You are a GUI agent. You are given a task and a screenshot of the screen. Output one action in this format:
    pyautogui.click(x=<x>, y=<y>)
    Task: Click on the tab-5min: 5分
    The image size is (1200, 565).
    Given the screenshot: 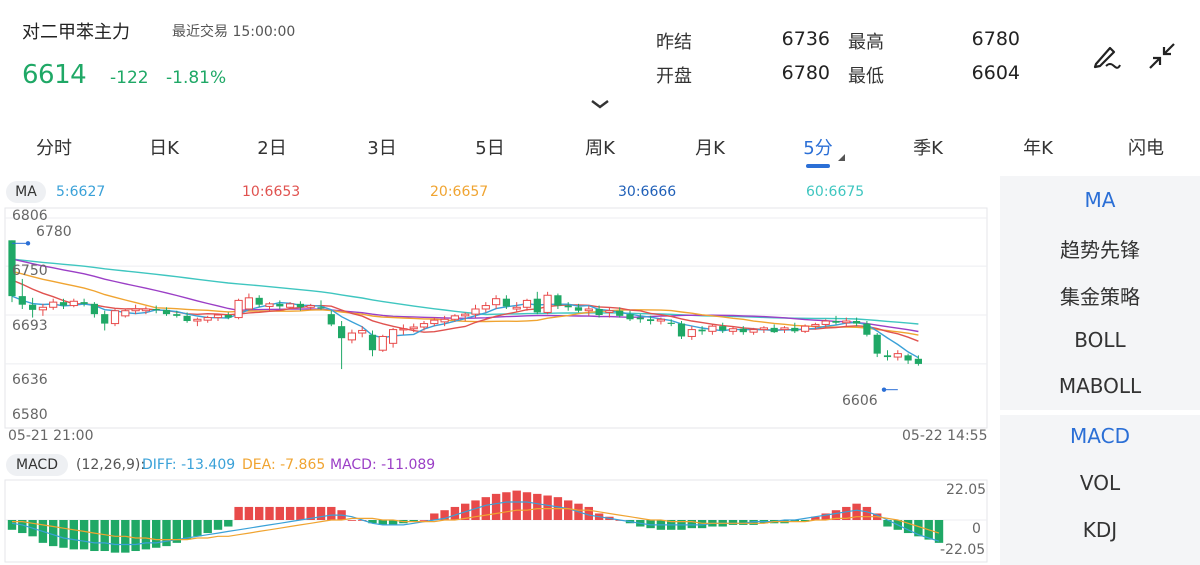 What is the action you would take?
    pyautogui.click(x=817, y=147)
    